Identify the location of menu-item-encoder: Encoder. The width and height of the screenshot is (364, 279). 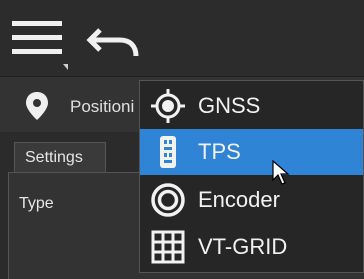
(251, 200).